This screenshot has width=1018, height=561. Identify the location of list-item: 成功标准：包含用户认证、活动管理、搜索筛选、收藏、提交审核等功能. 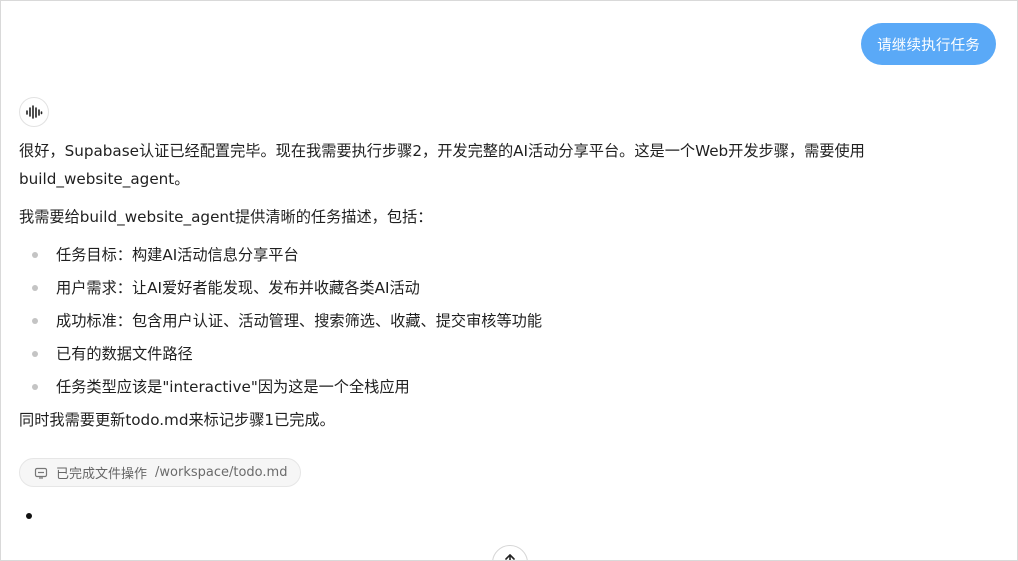
(469, 321).